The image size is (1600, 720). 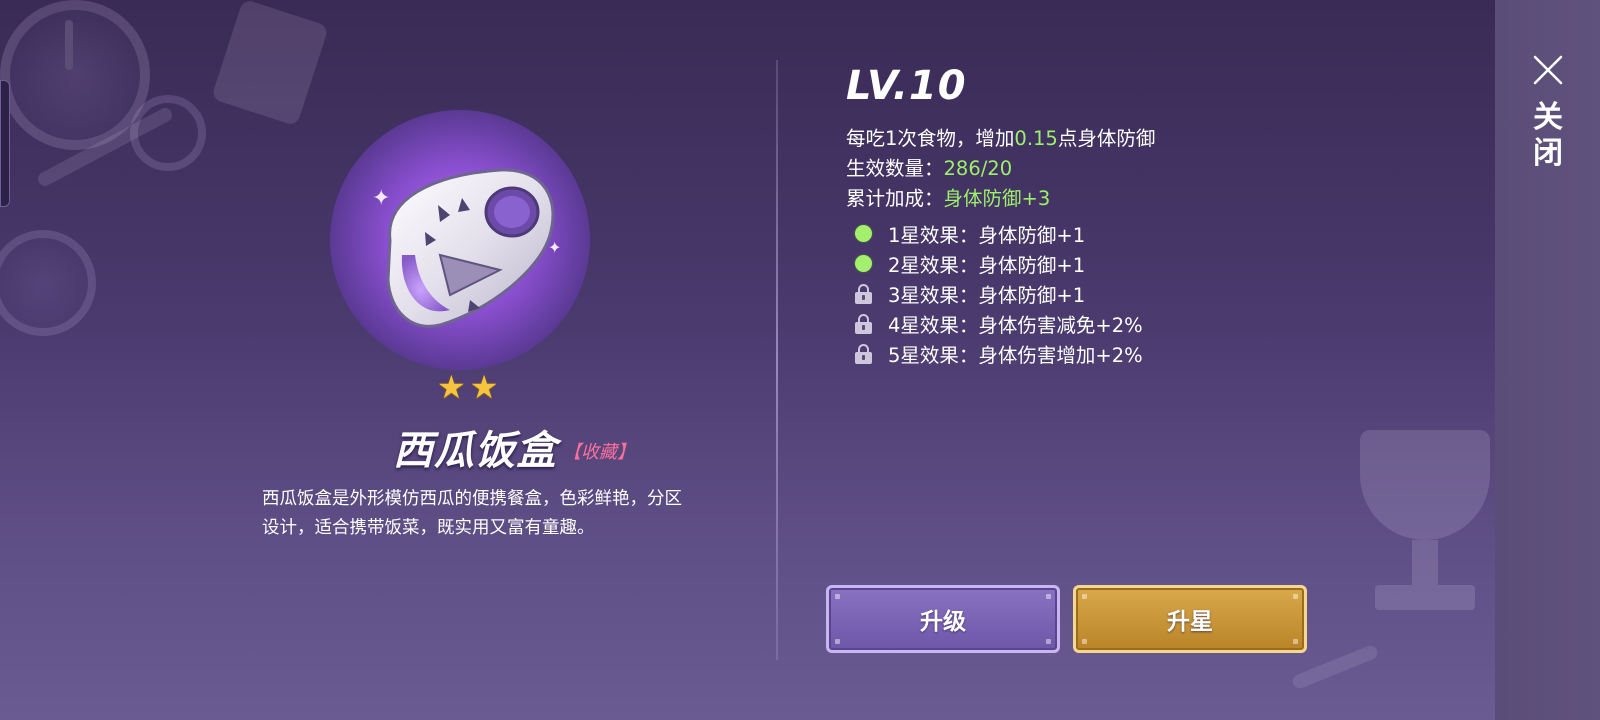 I want to click on panel-divider, so click(x=777, y=360).